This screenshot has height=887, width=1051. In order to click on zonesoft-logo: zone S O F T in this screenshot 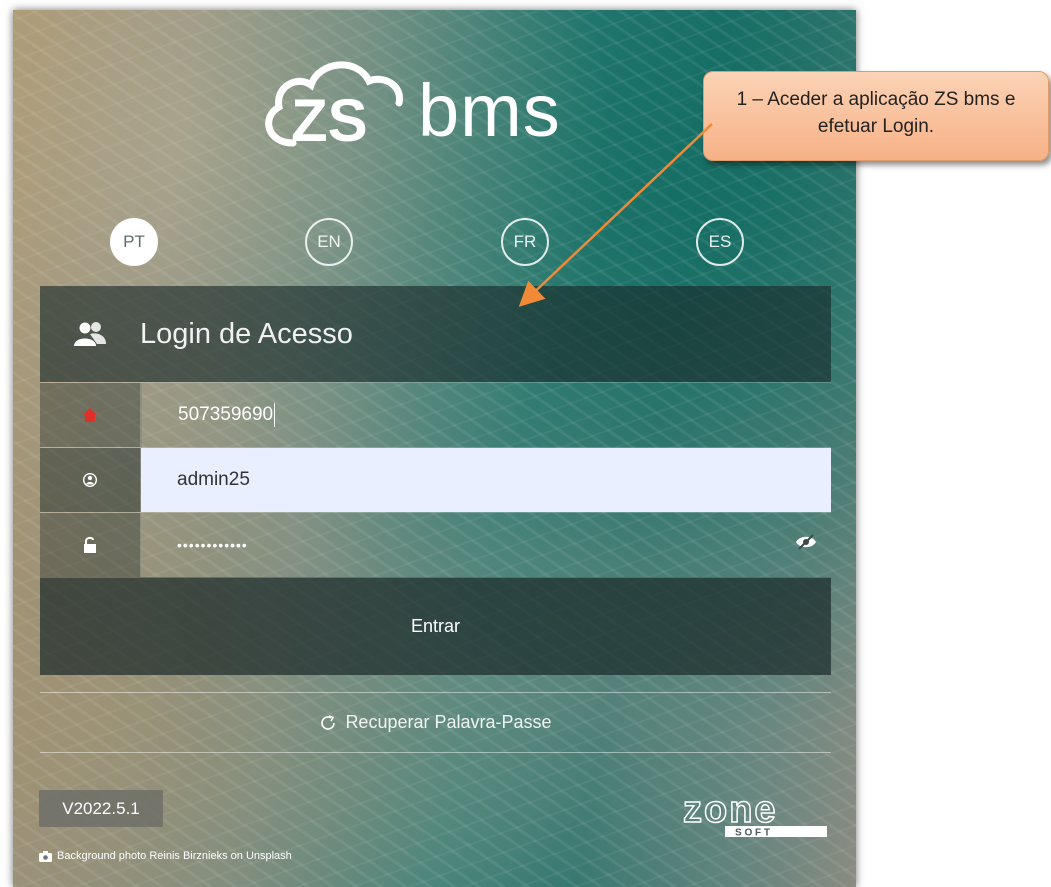, I will do `click(753, 813)`.